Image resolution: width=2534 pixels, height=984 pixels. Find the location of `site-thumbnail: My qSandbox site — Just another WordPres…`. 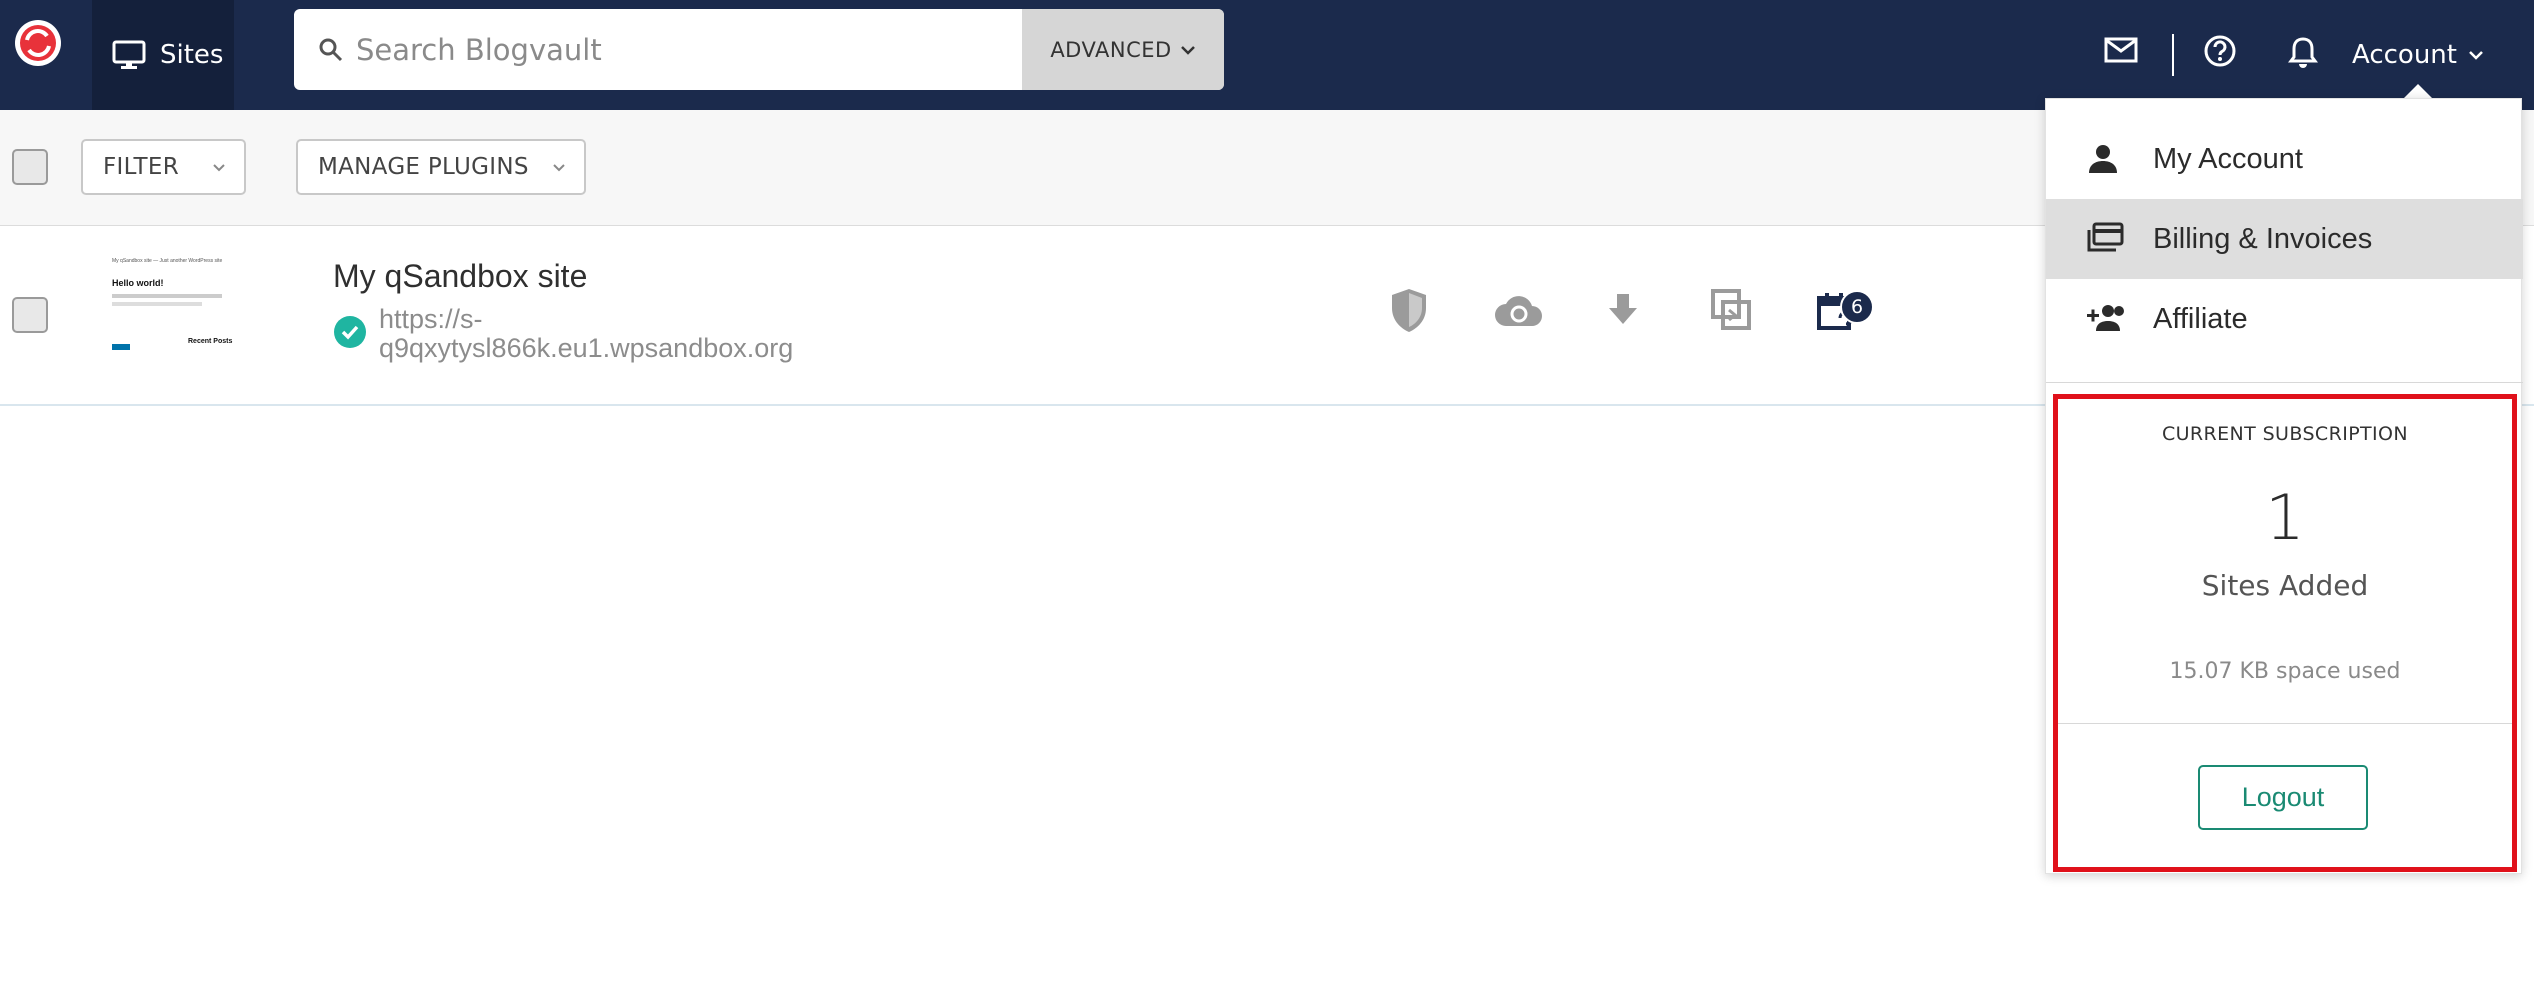

site-thumbnail: My qSandbox site — Just another WordPres… is located at coordinates (176, 315).